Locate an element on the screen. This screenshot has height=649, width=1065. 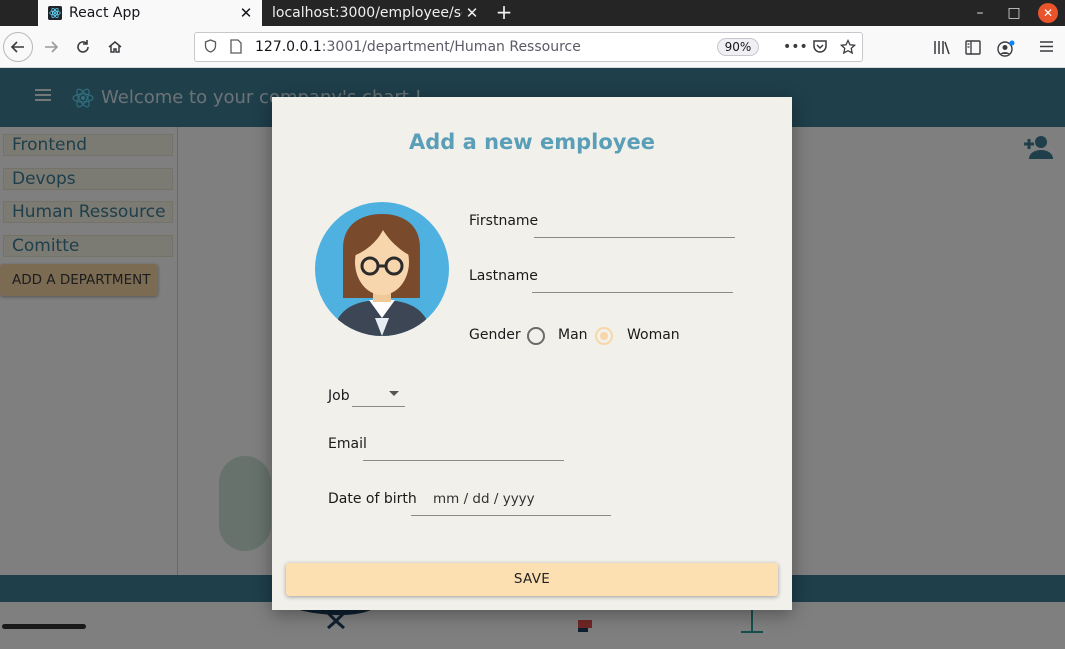
tab-title: React App is located at coordinates (105, 13).